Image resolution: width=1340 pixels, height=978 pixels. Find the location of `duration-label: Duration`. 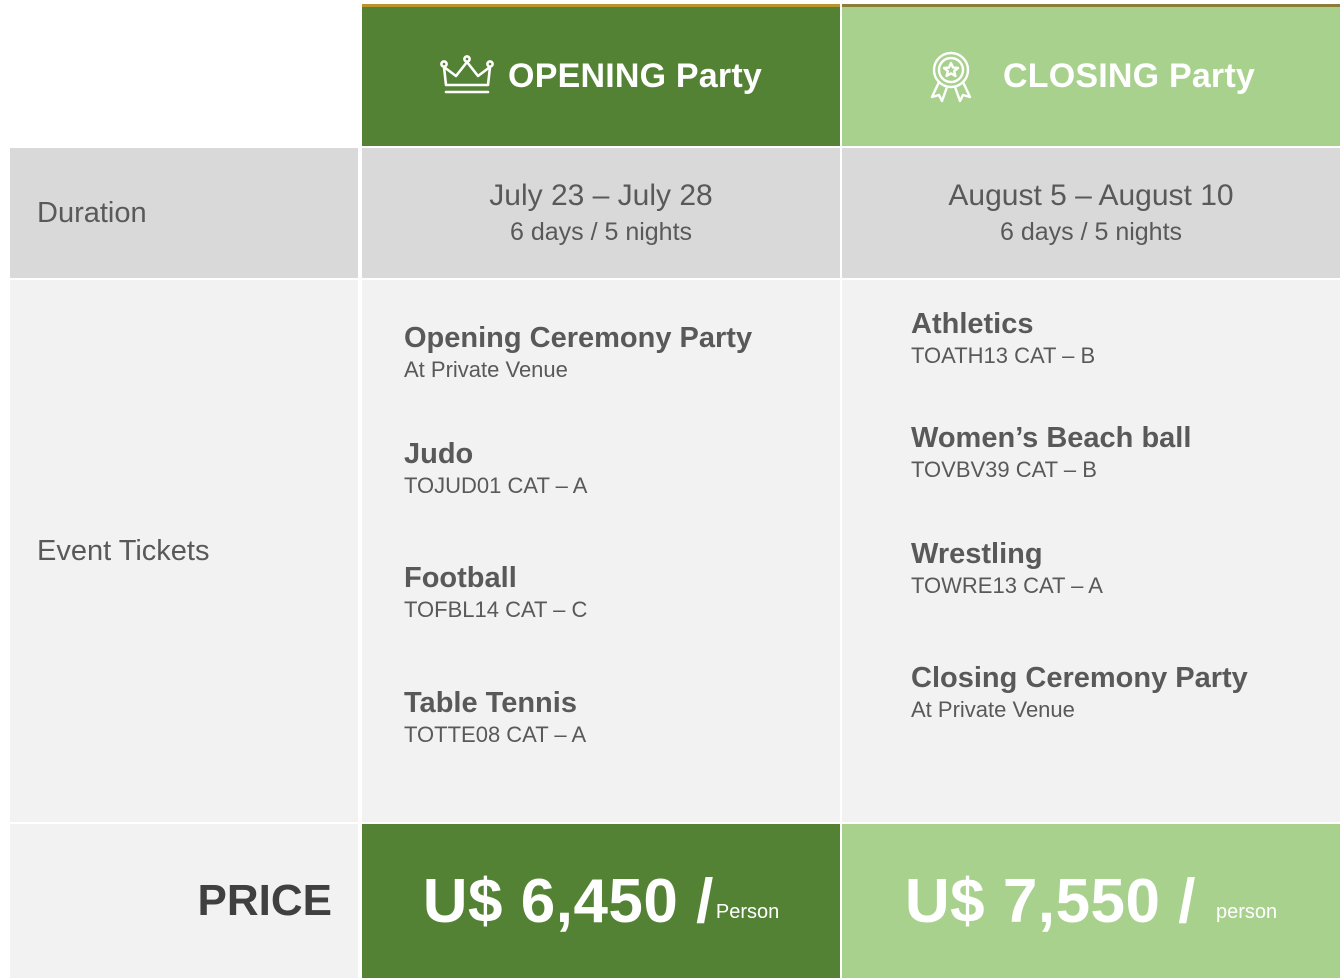

duration-label: Duration is located at coordinates (184, 213).